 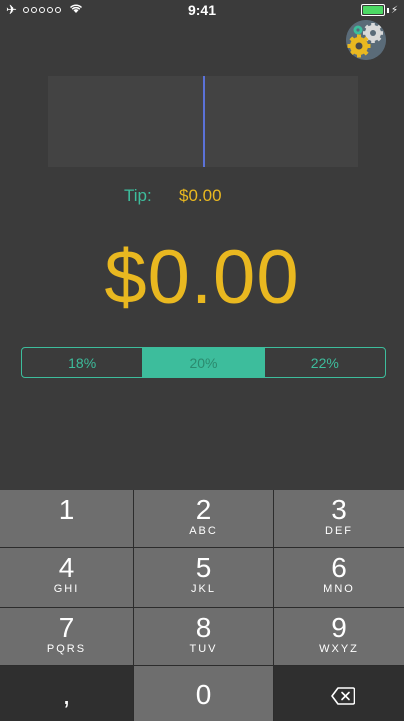 What do you see at coordinates (339, 509) in the screenshot?
I see `key-digit: 3` at bounding box center [339, 509].